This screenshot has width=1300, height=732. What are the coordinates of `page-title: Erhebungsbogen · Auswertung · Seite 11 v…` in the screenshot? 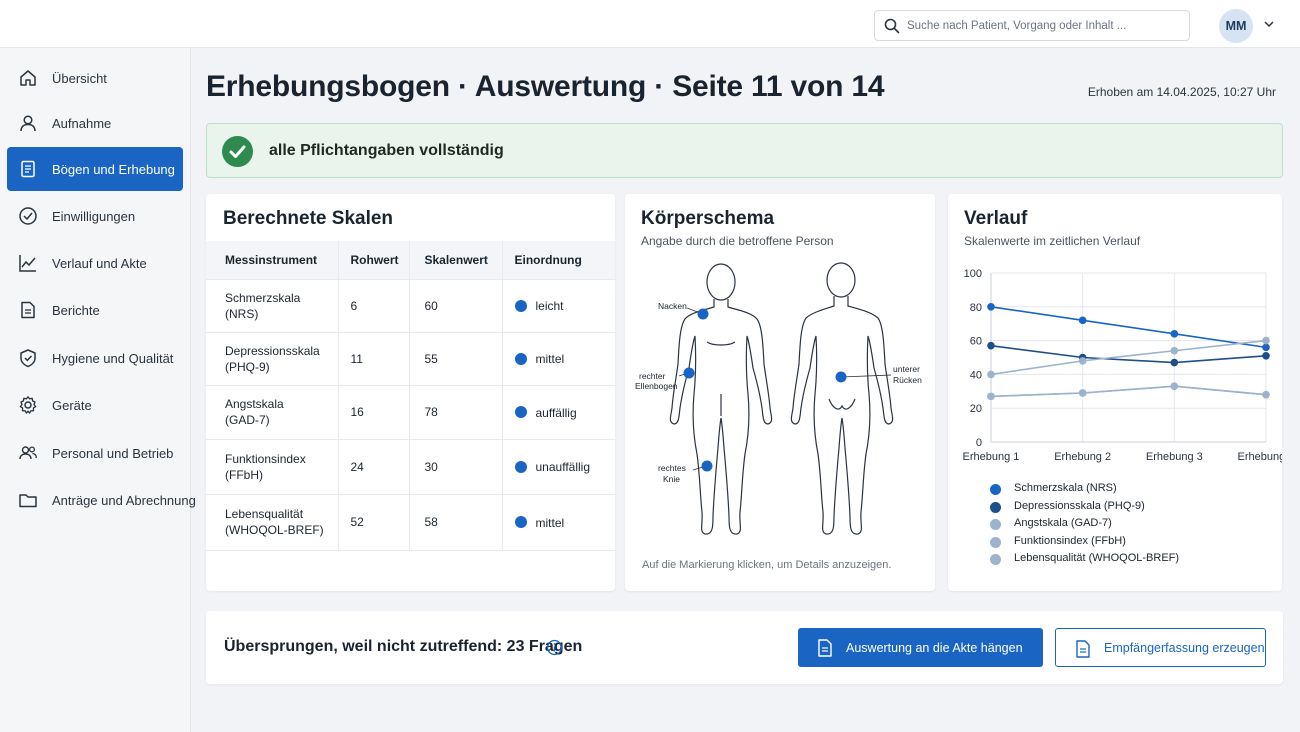 It's located at (545, 86).